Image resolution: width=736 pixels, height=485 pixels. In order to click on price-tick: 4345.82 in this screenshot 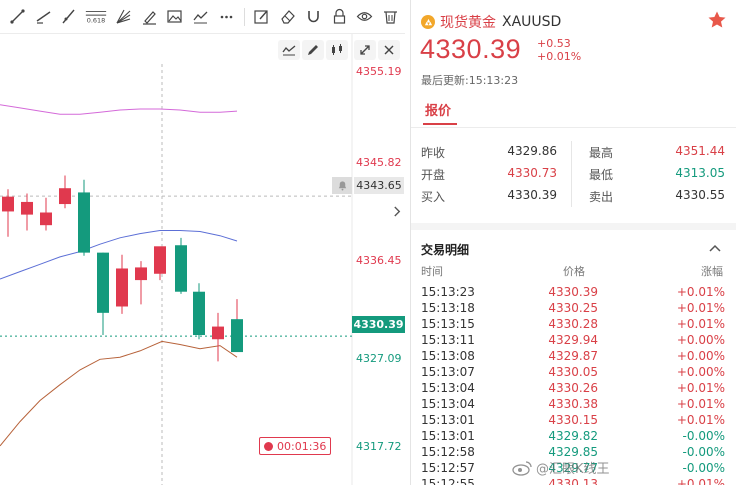, I will do `click(379, 162)`.